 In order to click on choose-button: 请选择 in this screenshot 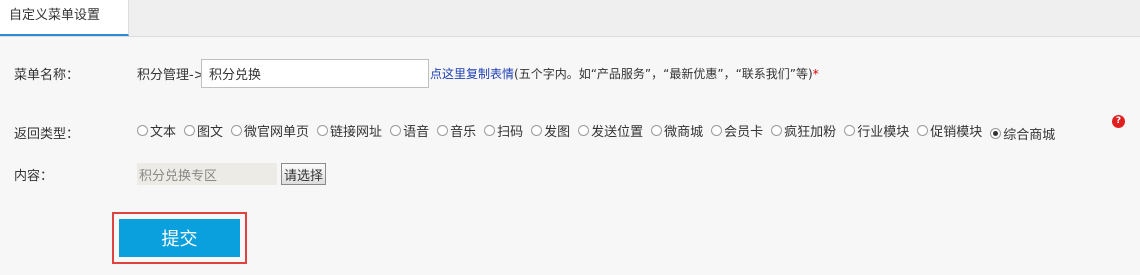, I will do `click(304, 174)`.